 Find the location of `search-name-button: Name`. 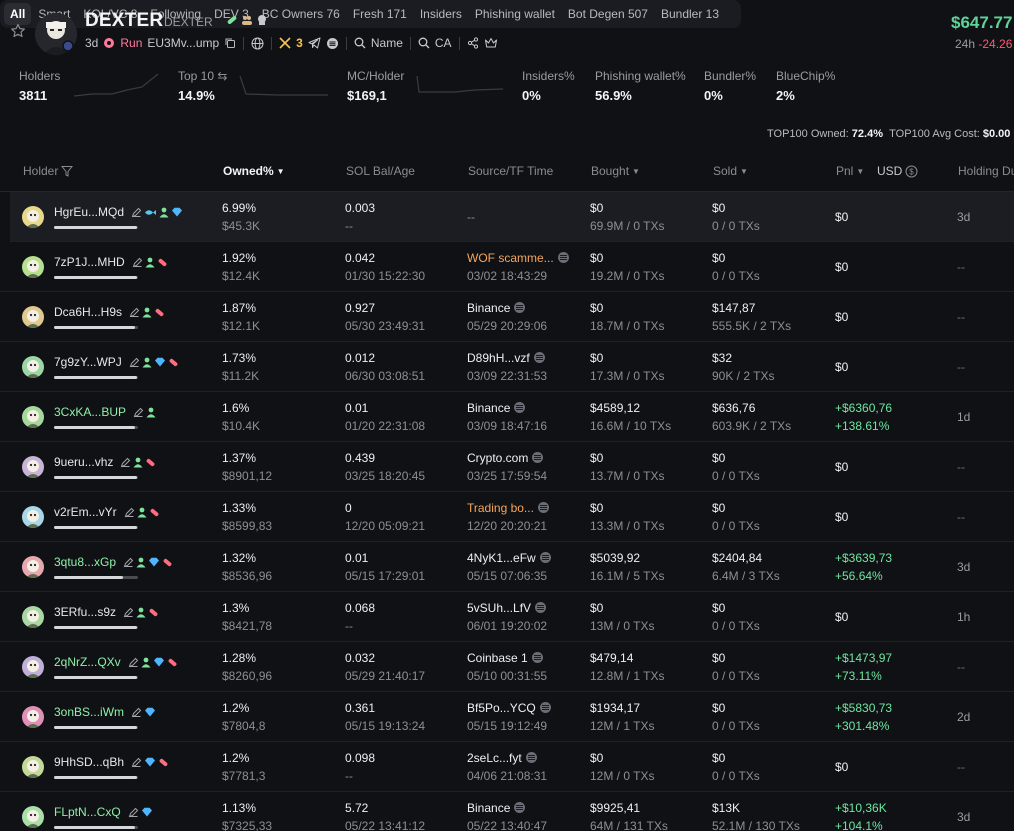

search-name-button: Name is located at coordinates (387, 43).